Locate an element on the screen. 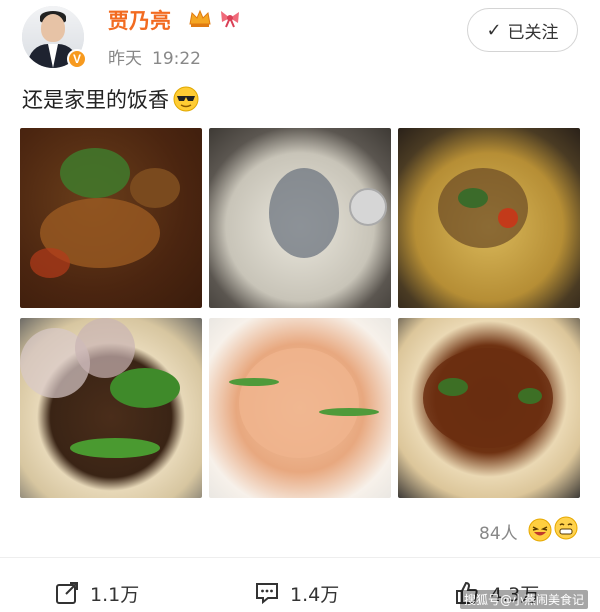 The height and width of the screenshot is (612, 600). watermark: 搜狐号@小燕闹美食记 is located at coordinates (524, 599).